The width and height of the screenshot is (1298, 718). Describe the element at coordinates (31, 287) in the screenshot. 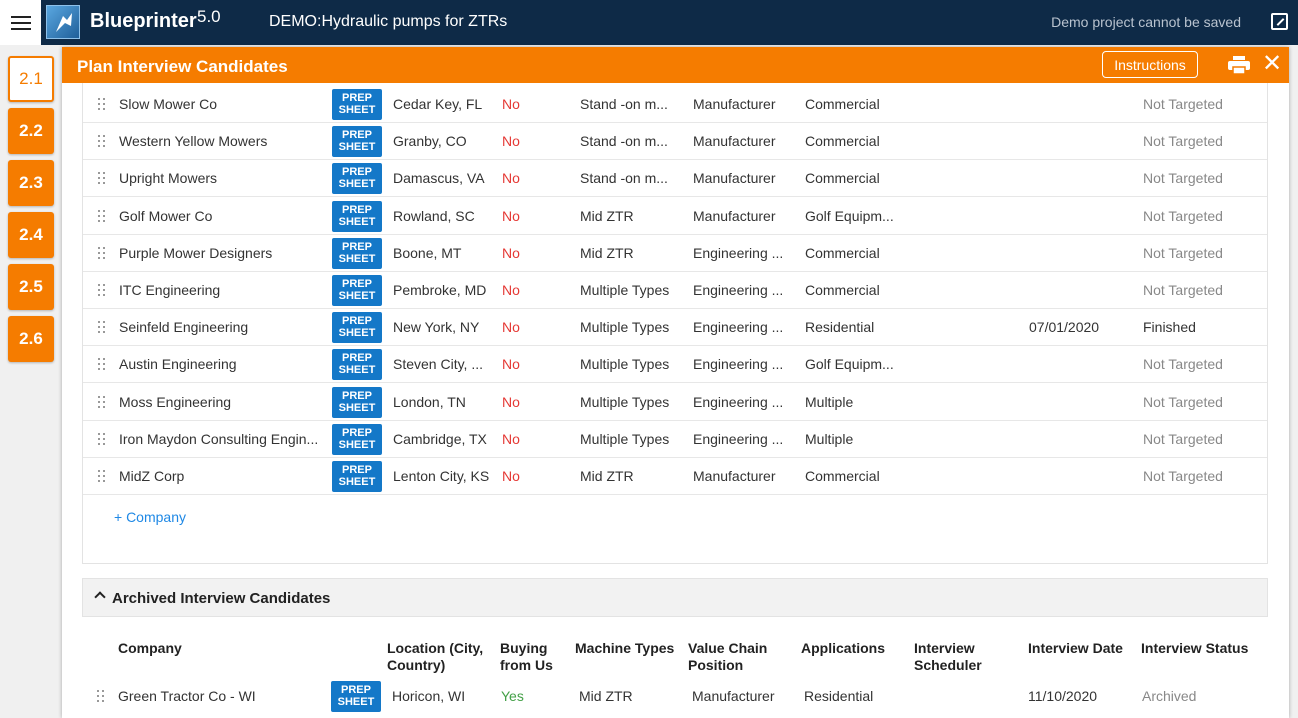

I see `step-2-5: 2.5` at that location.